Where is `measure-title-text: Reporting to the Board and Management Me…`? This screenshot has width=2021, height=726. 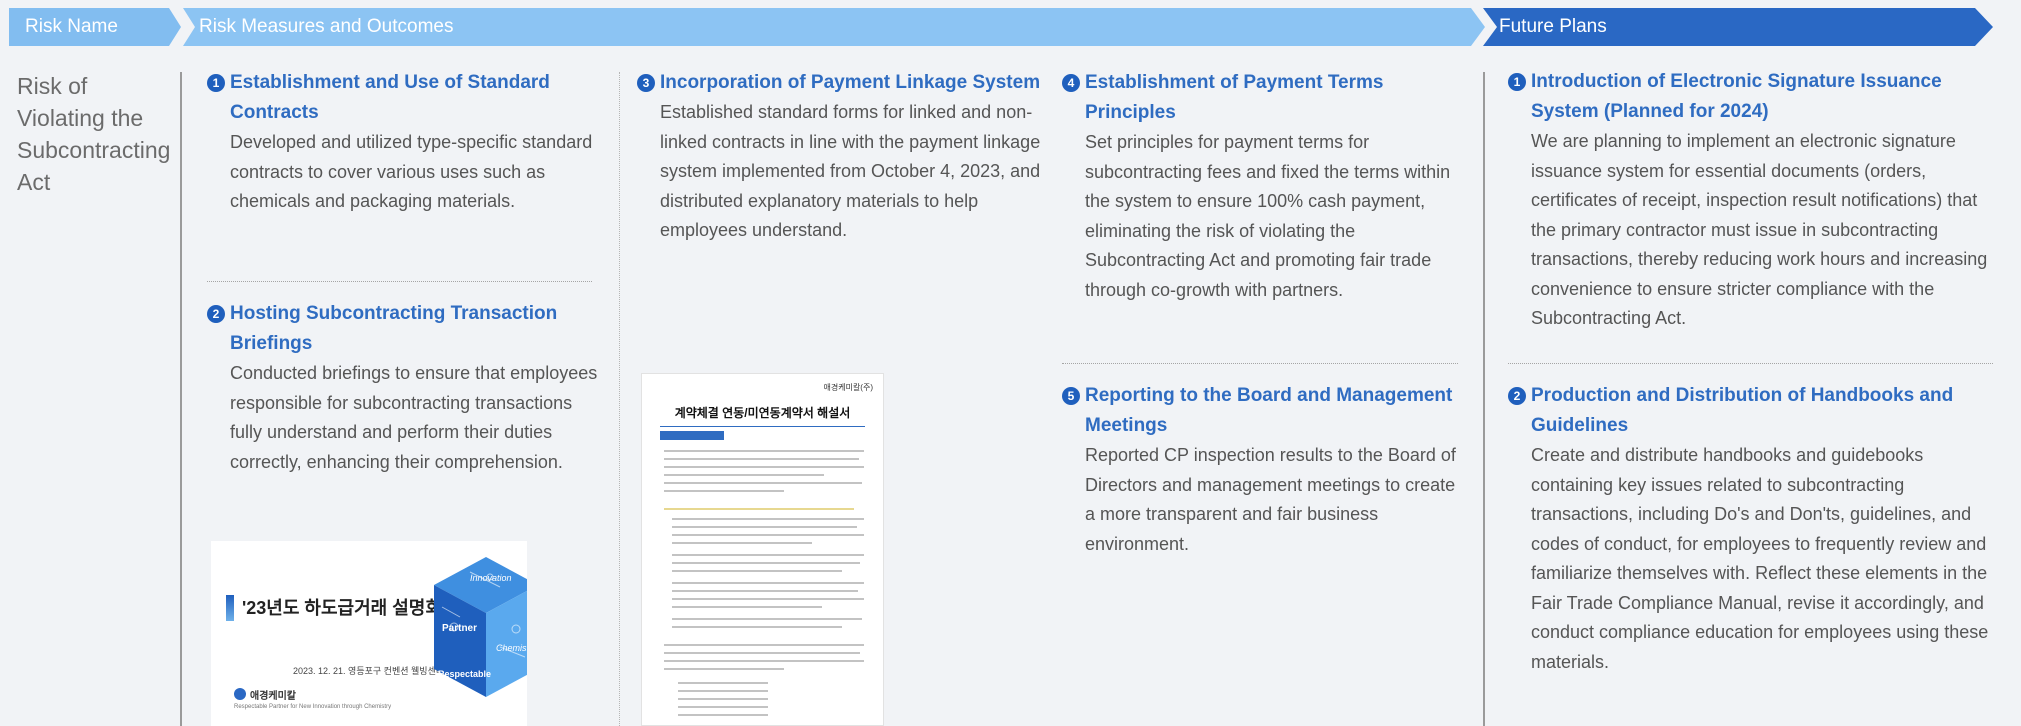 measure-title-text: Reporting to the Board and Management Me… is located at coordinates (1269, 410).